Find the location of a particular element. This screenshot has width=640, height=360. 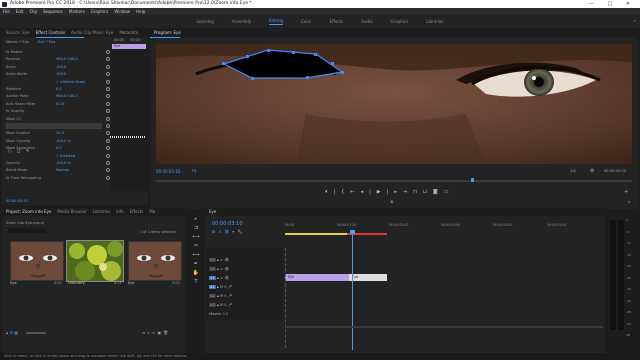

extract-icon: ⊔ is located at coordinates (428, 192).